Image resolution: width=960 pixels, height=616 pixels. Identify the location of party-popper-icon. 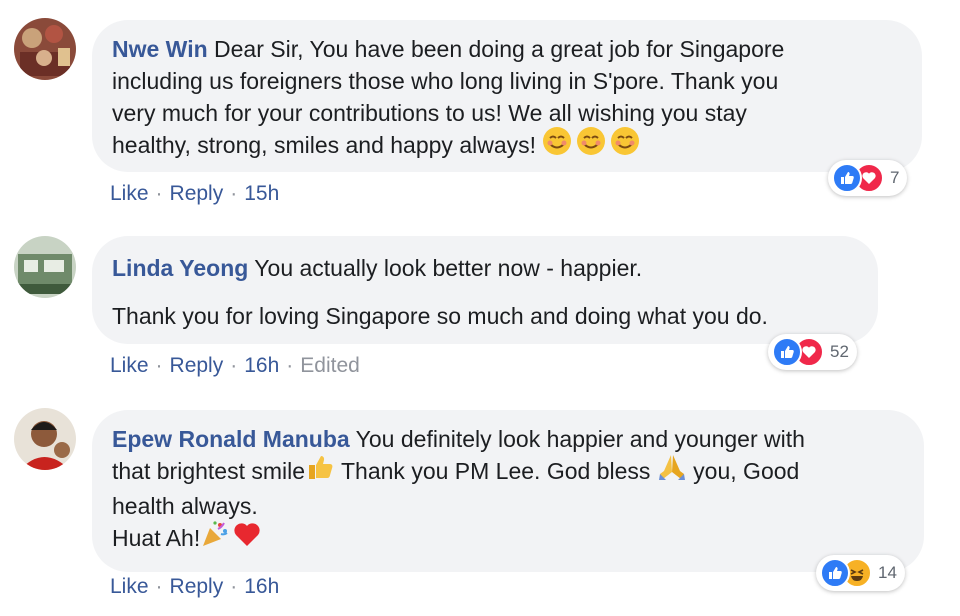
(215, 538).